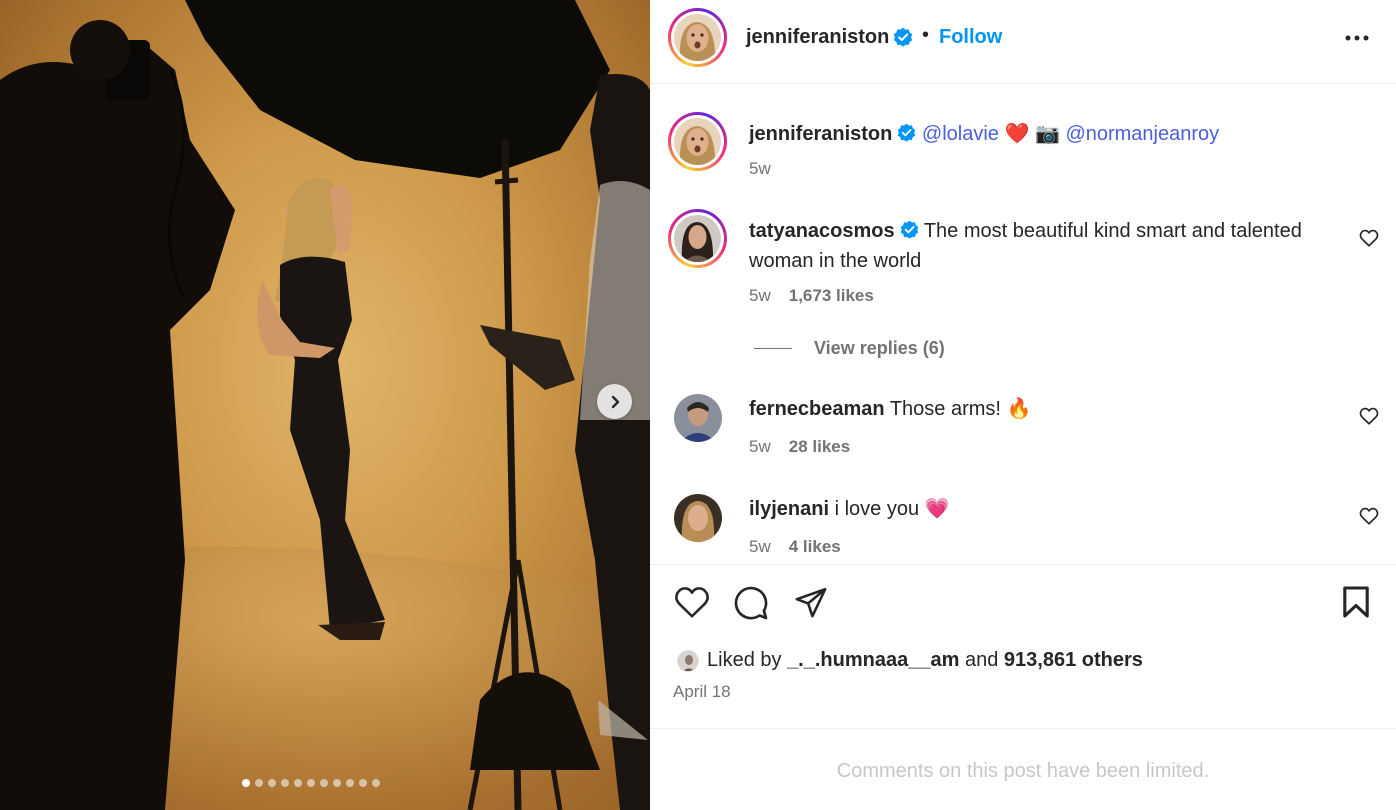  What do you see at coordinates (1047, 134) in the screenshot?
I see `camera-emoji: 📷` at bounding box center [1047, 134].